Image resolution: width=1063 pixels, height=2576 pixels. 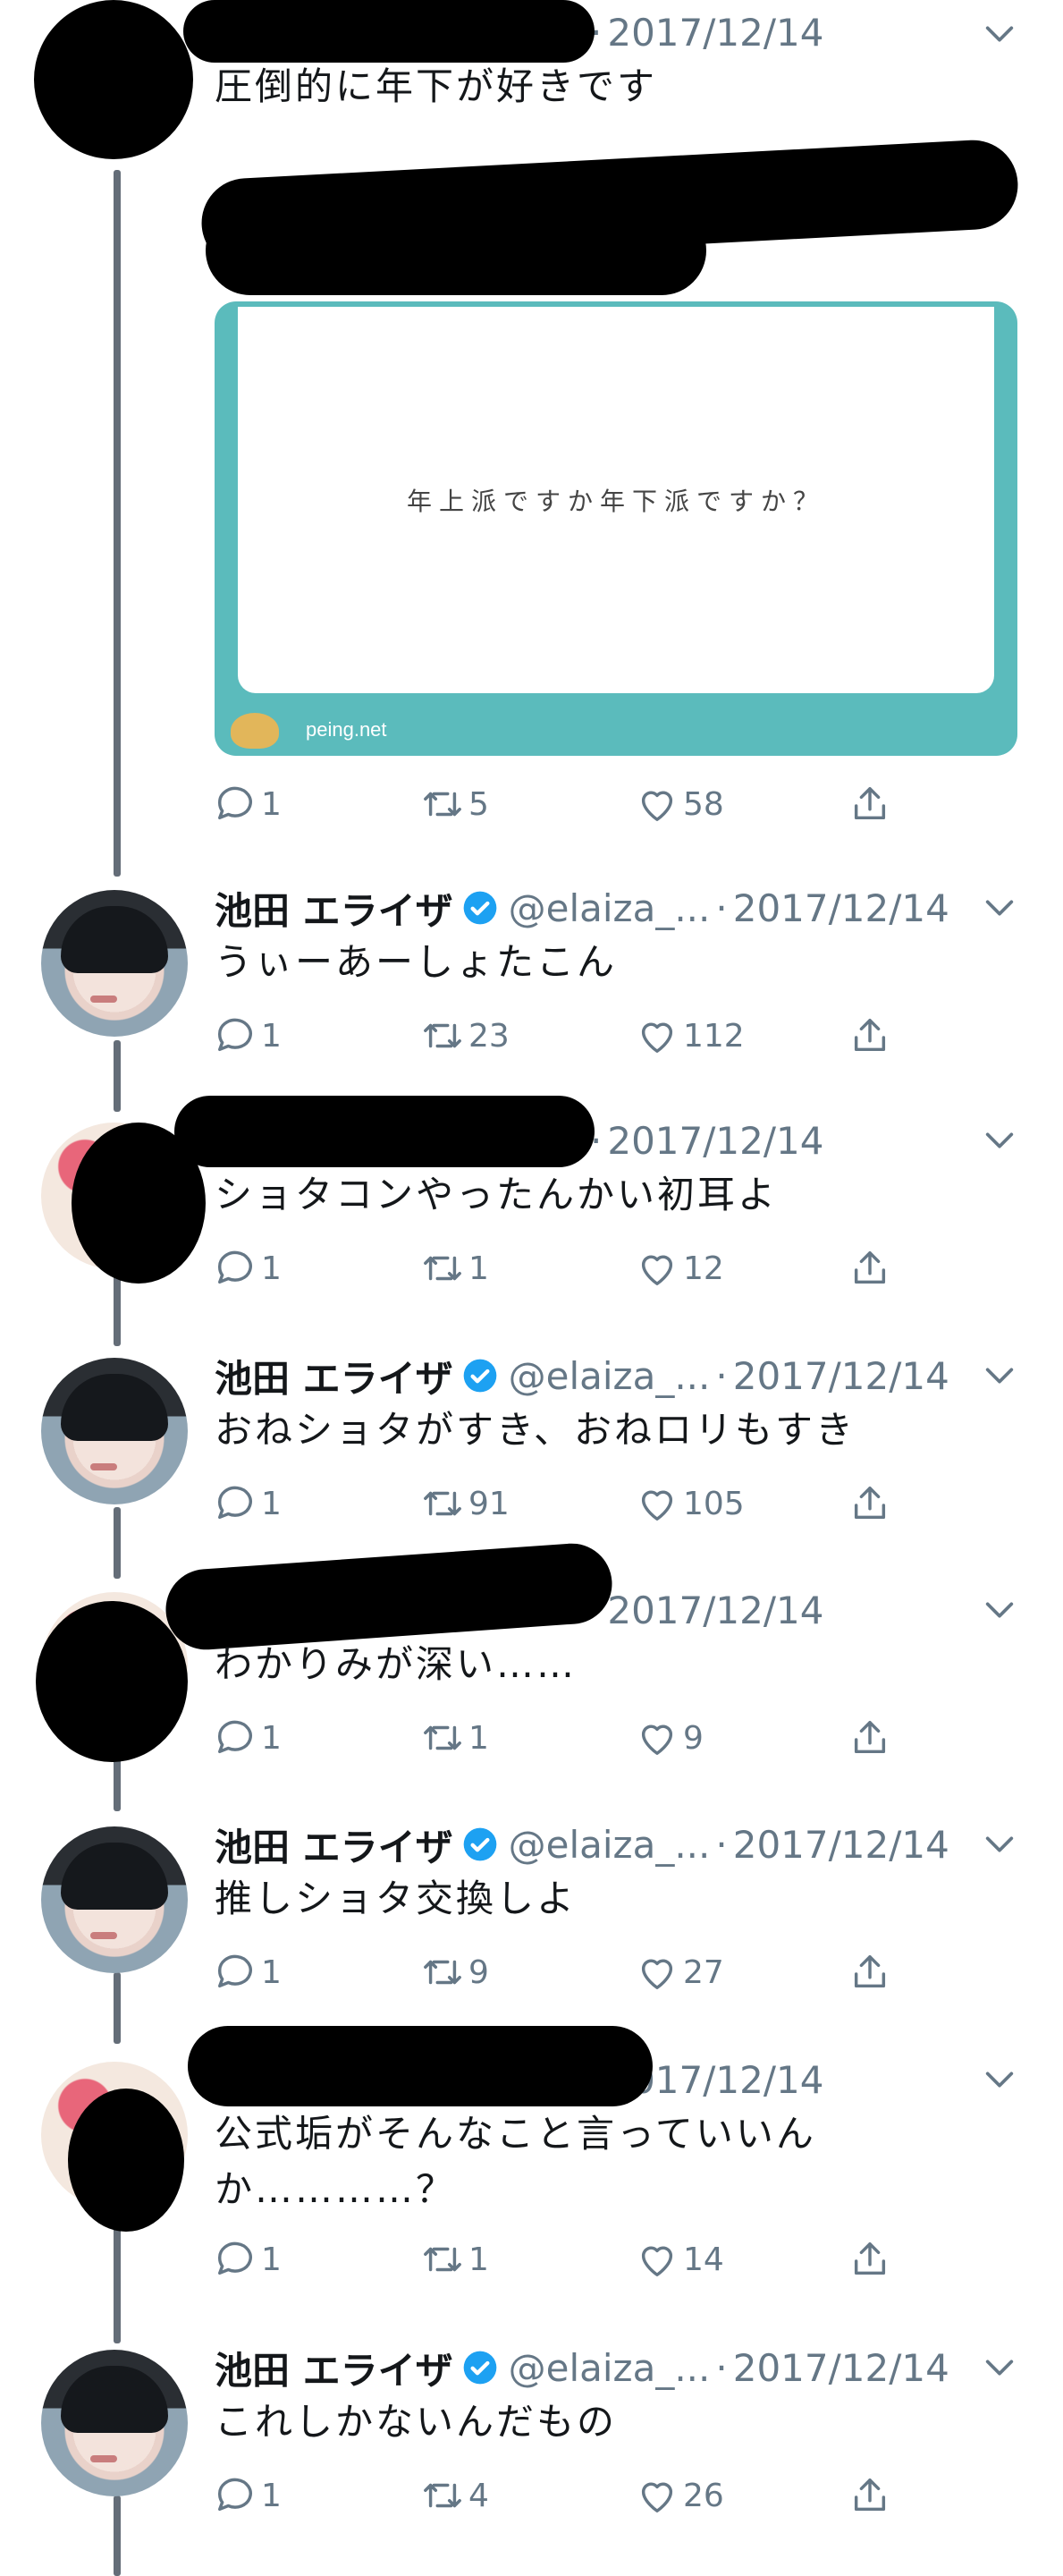 I want to click on like-button: 58, so click(x=680, y=804).